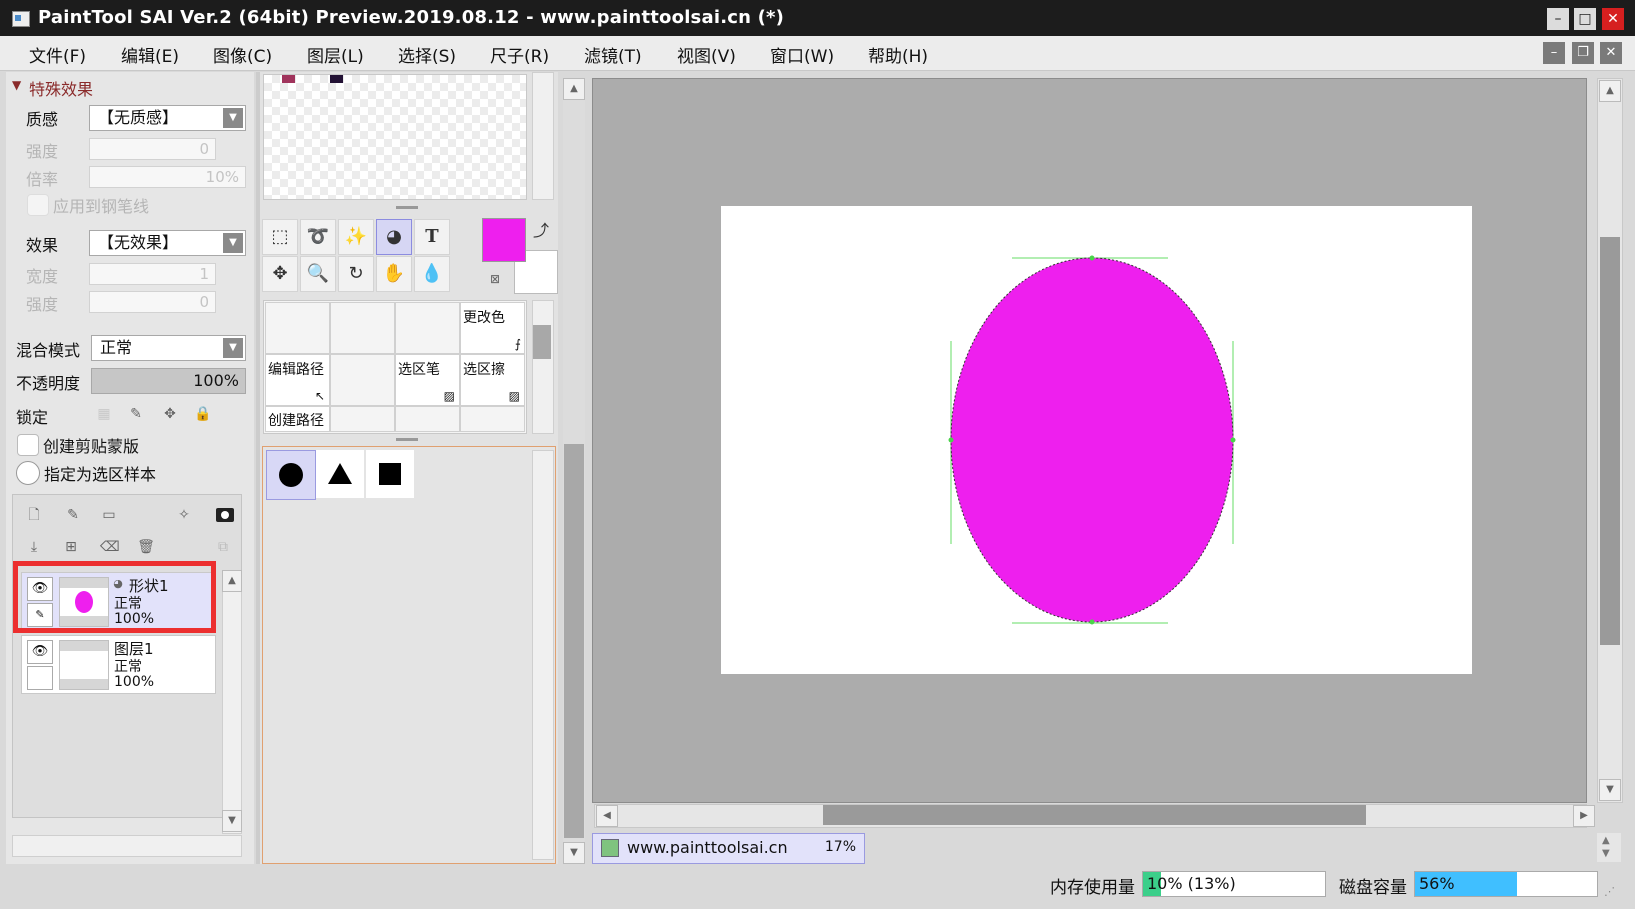 This screenshot has height=909, width=1635. What do you see at coordinates (38, 205) in the screenshot?
I see `apply-pen-checkbox` at bounding box center [38, 205].